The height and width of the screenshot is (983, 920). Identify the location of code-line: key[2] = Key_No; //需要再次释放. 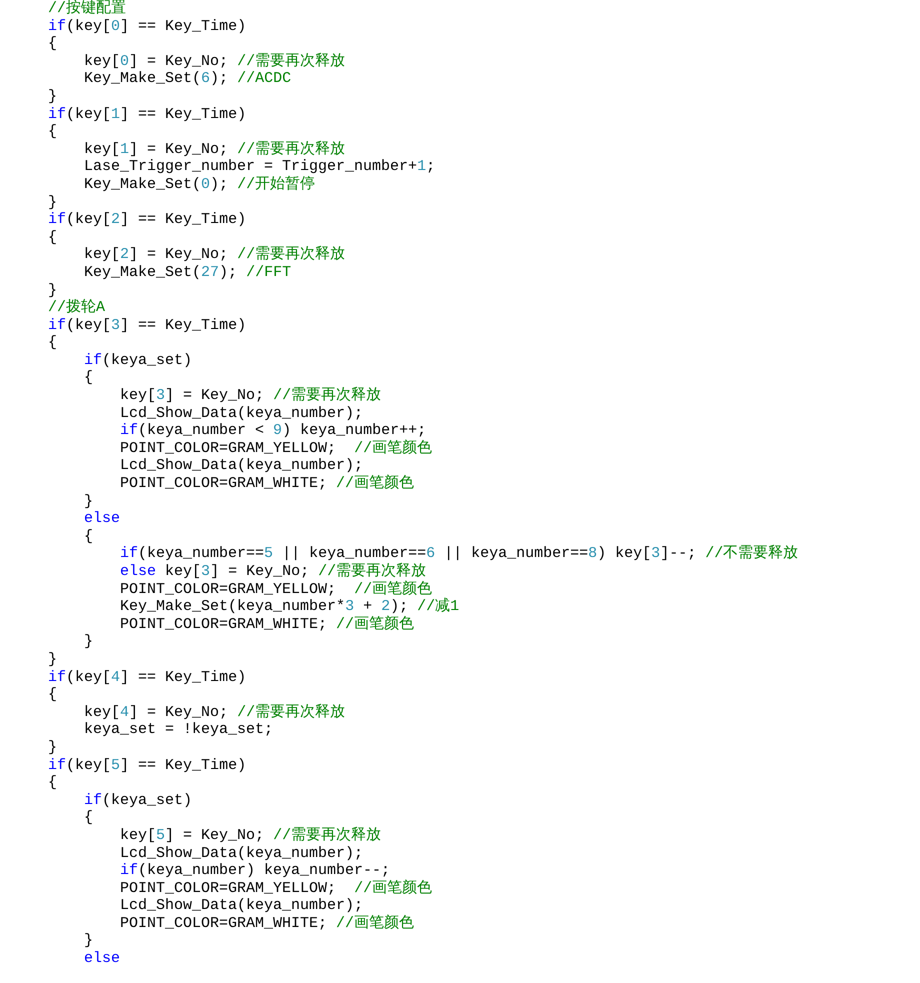
(214, 255).